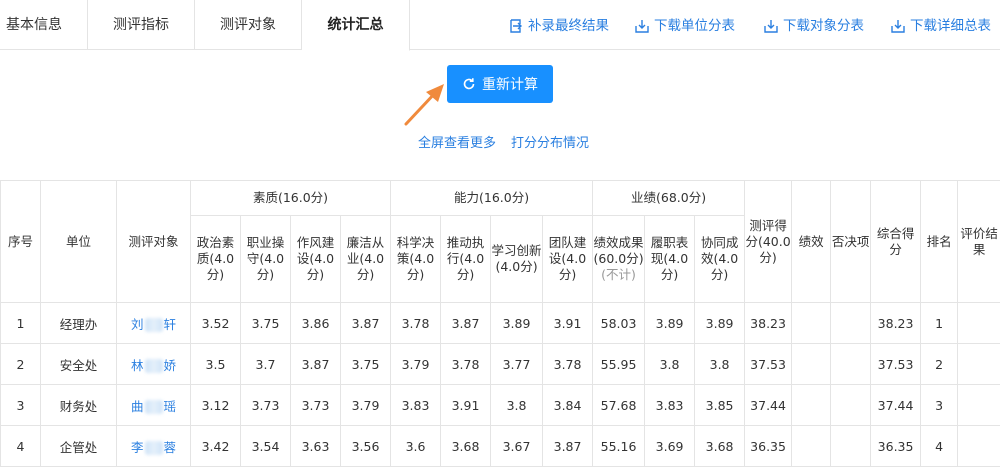 The image size is (1000, 470). What do you see at coordinates (44, 25) in the screenshot?
I see `tab-basic-info: 基本信息` at bounding box center [44, 25].